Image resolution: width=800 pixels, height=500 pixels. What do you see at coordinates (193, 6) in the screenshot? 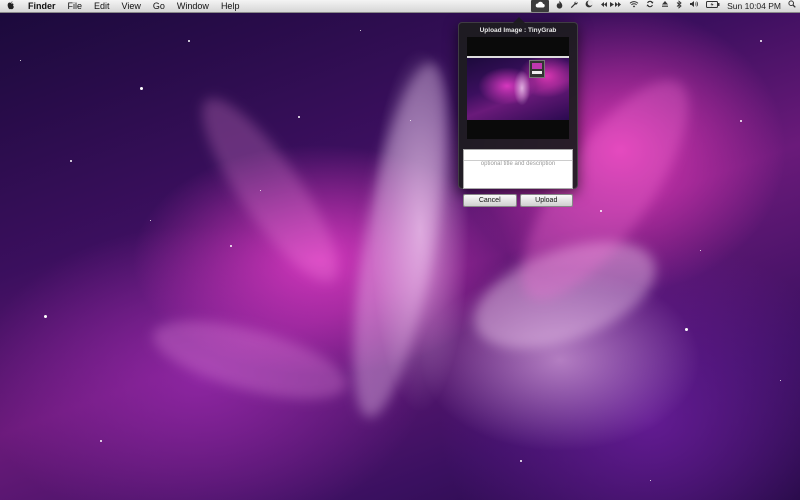
I see `menu-window: Window` at bounding box center [193, 6].